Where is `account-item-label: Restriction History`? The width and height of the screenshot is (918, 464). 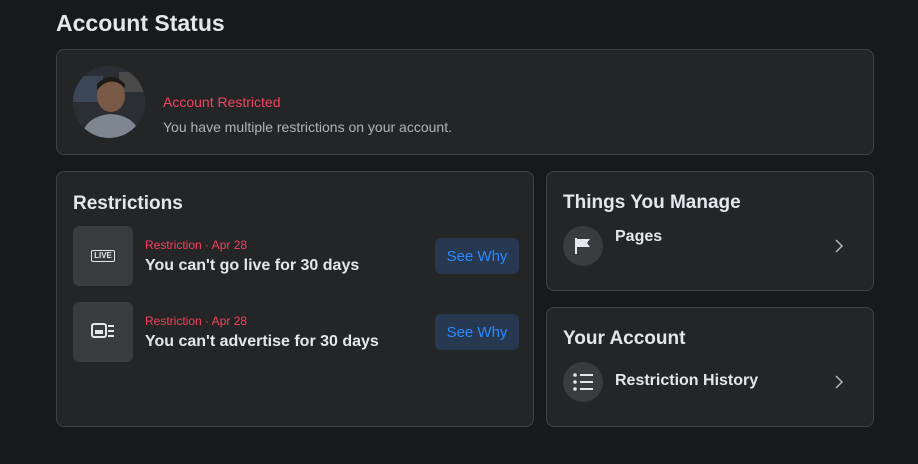 account-item-label: Restriction History is located at coordinates (687, 380).